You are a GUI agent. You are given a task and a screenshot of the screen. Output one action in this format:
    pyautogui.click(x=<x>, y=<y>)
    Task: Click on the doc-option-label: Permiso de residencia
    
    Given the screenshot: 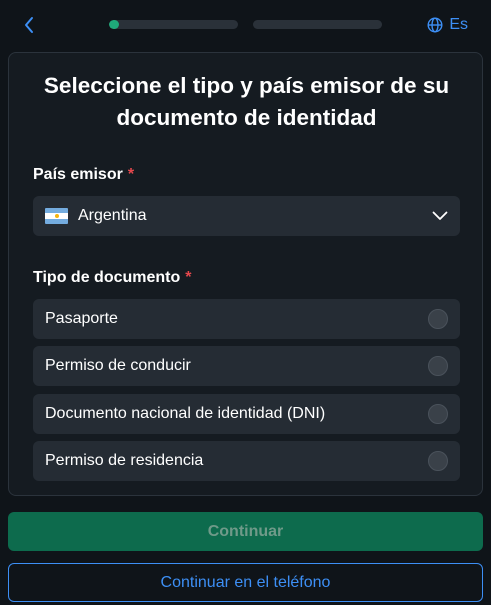 What is the action you would take?
    pyautogui.click(x=124, y=460)
    